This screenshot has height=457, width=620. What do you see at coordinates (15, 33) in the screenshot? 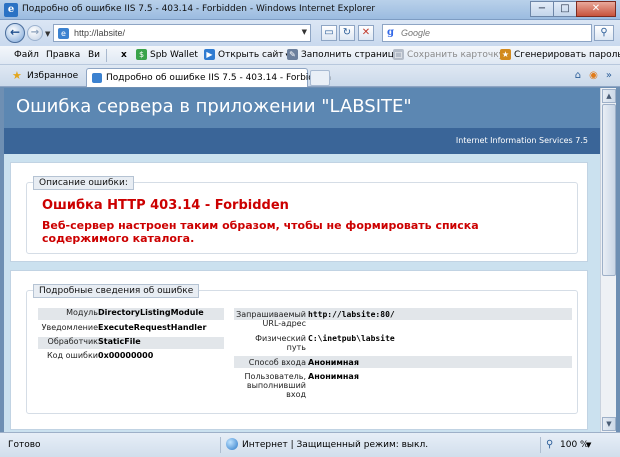
I see `back-button: ←` at bounding box center [15, 33].